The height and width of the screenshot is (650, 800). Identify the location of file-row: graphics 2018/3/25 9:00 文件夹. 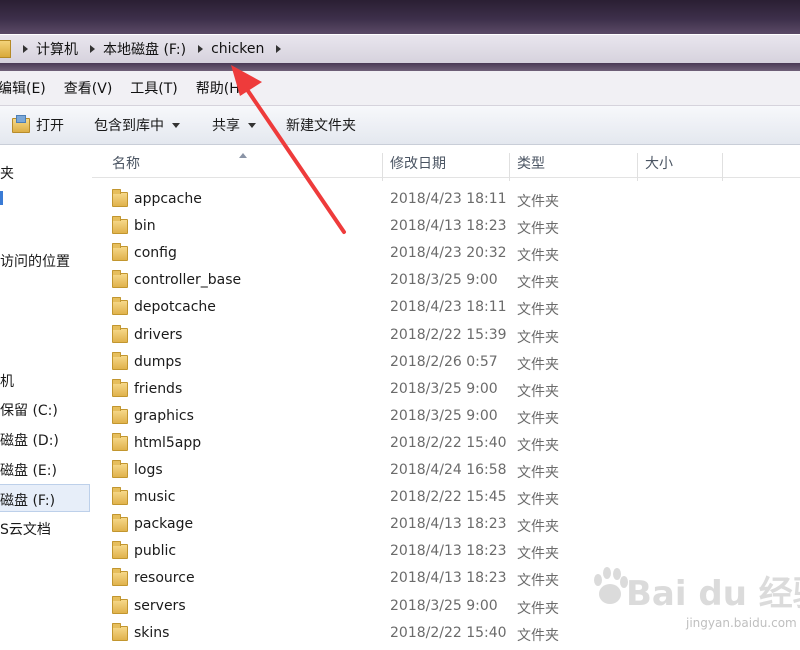
(446, 417).